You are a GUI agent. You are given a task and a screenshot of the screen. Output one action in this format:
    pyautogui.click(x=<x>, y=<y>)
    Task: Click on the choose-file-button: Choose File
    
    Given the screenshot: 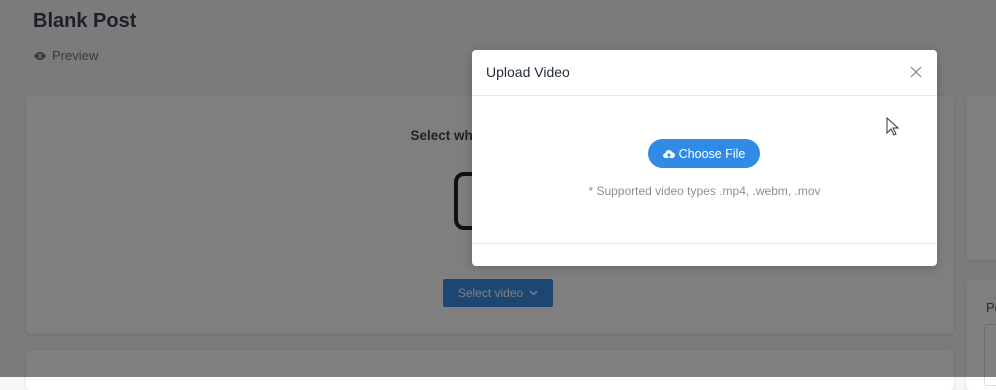 What is the action you would take?
    pyautogui.click(x=704, y=153)
    